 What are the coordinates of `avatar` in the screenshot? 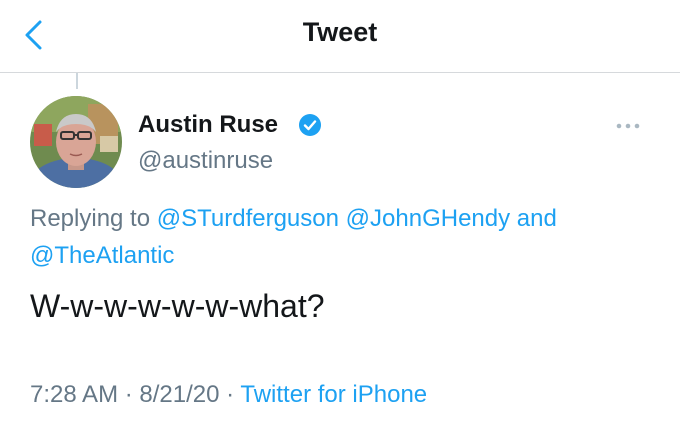 It's located at (76, 142).